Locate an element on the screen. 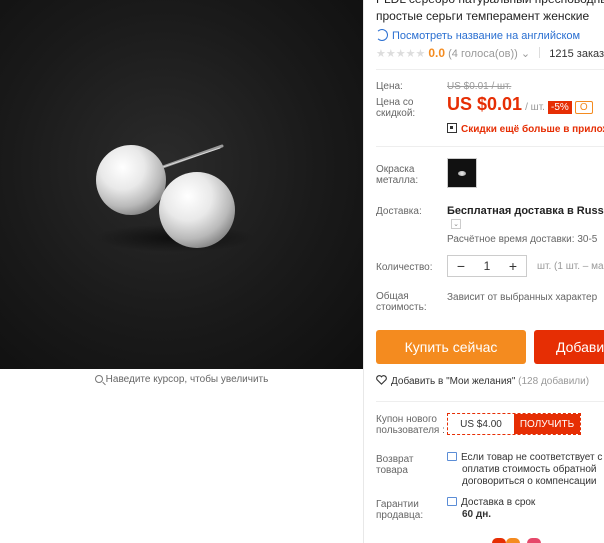 The height and width of the screenshot is (543, 604). translate-link: Посмотреть название на английском is located at coordinates (478, 35).